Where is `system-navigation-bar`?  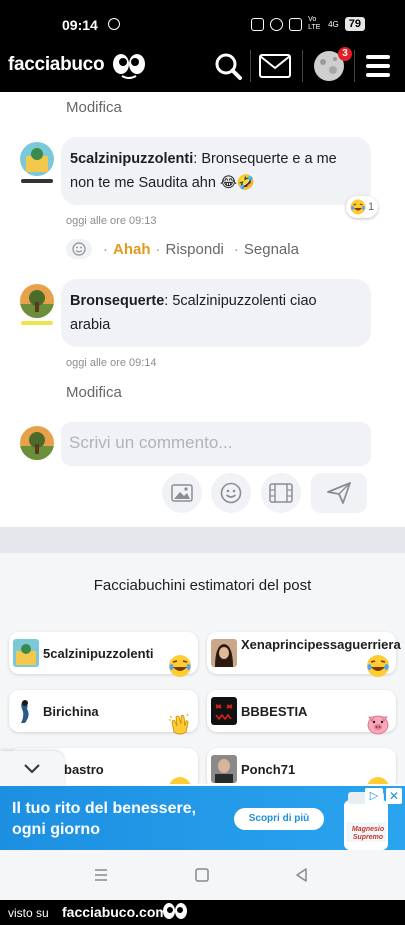
system-navigation-bar is located at coordinates (202, 875).